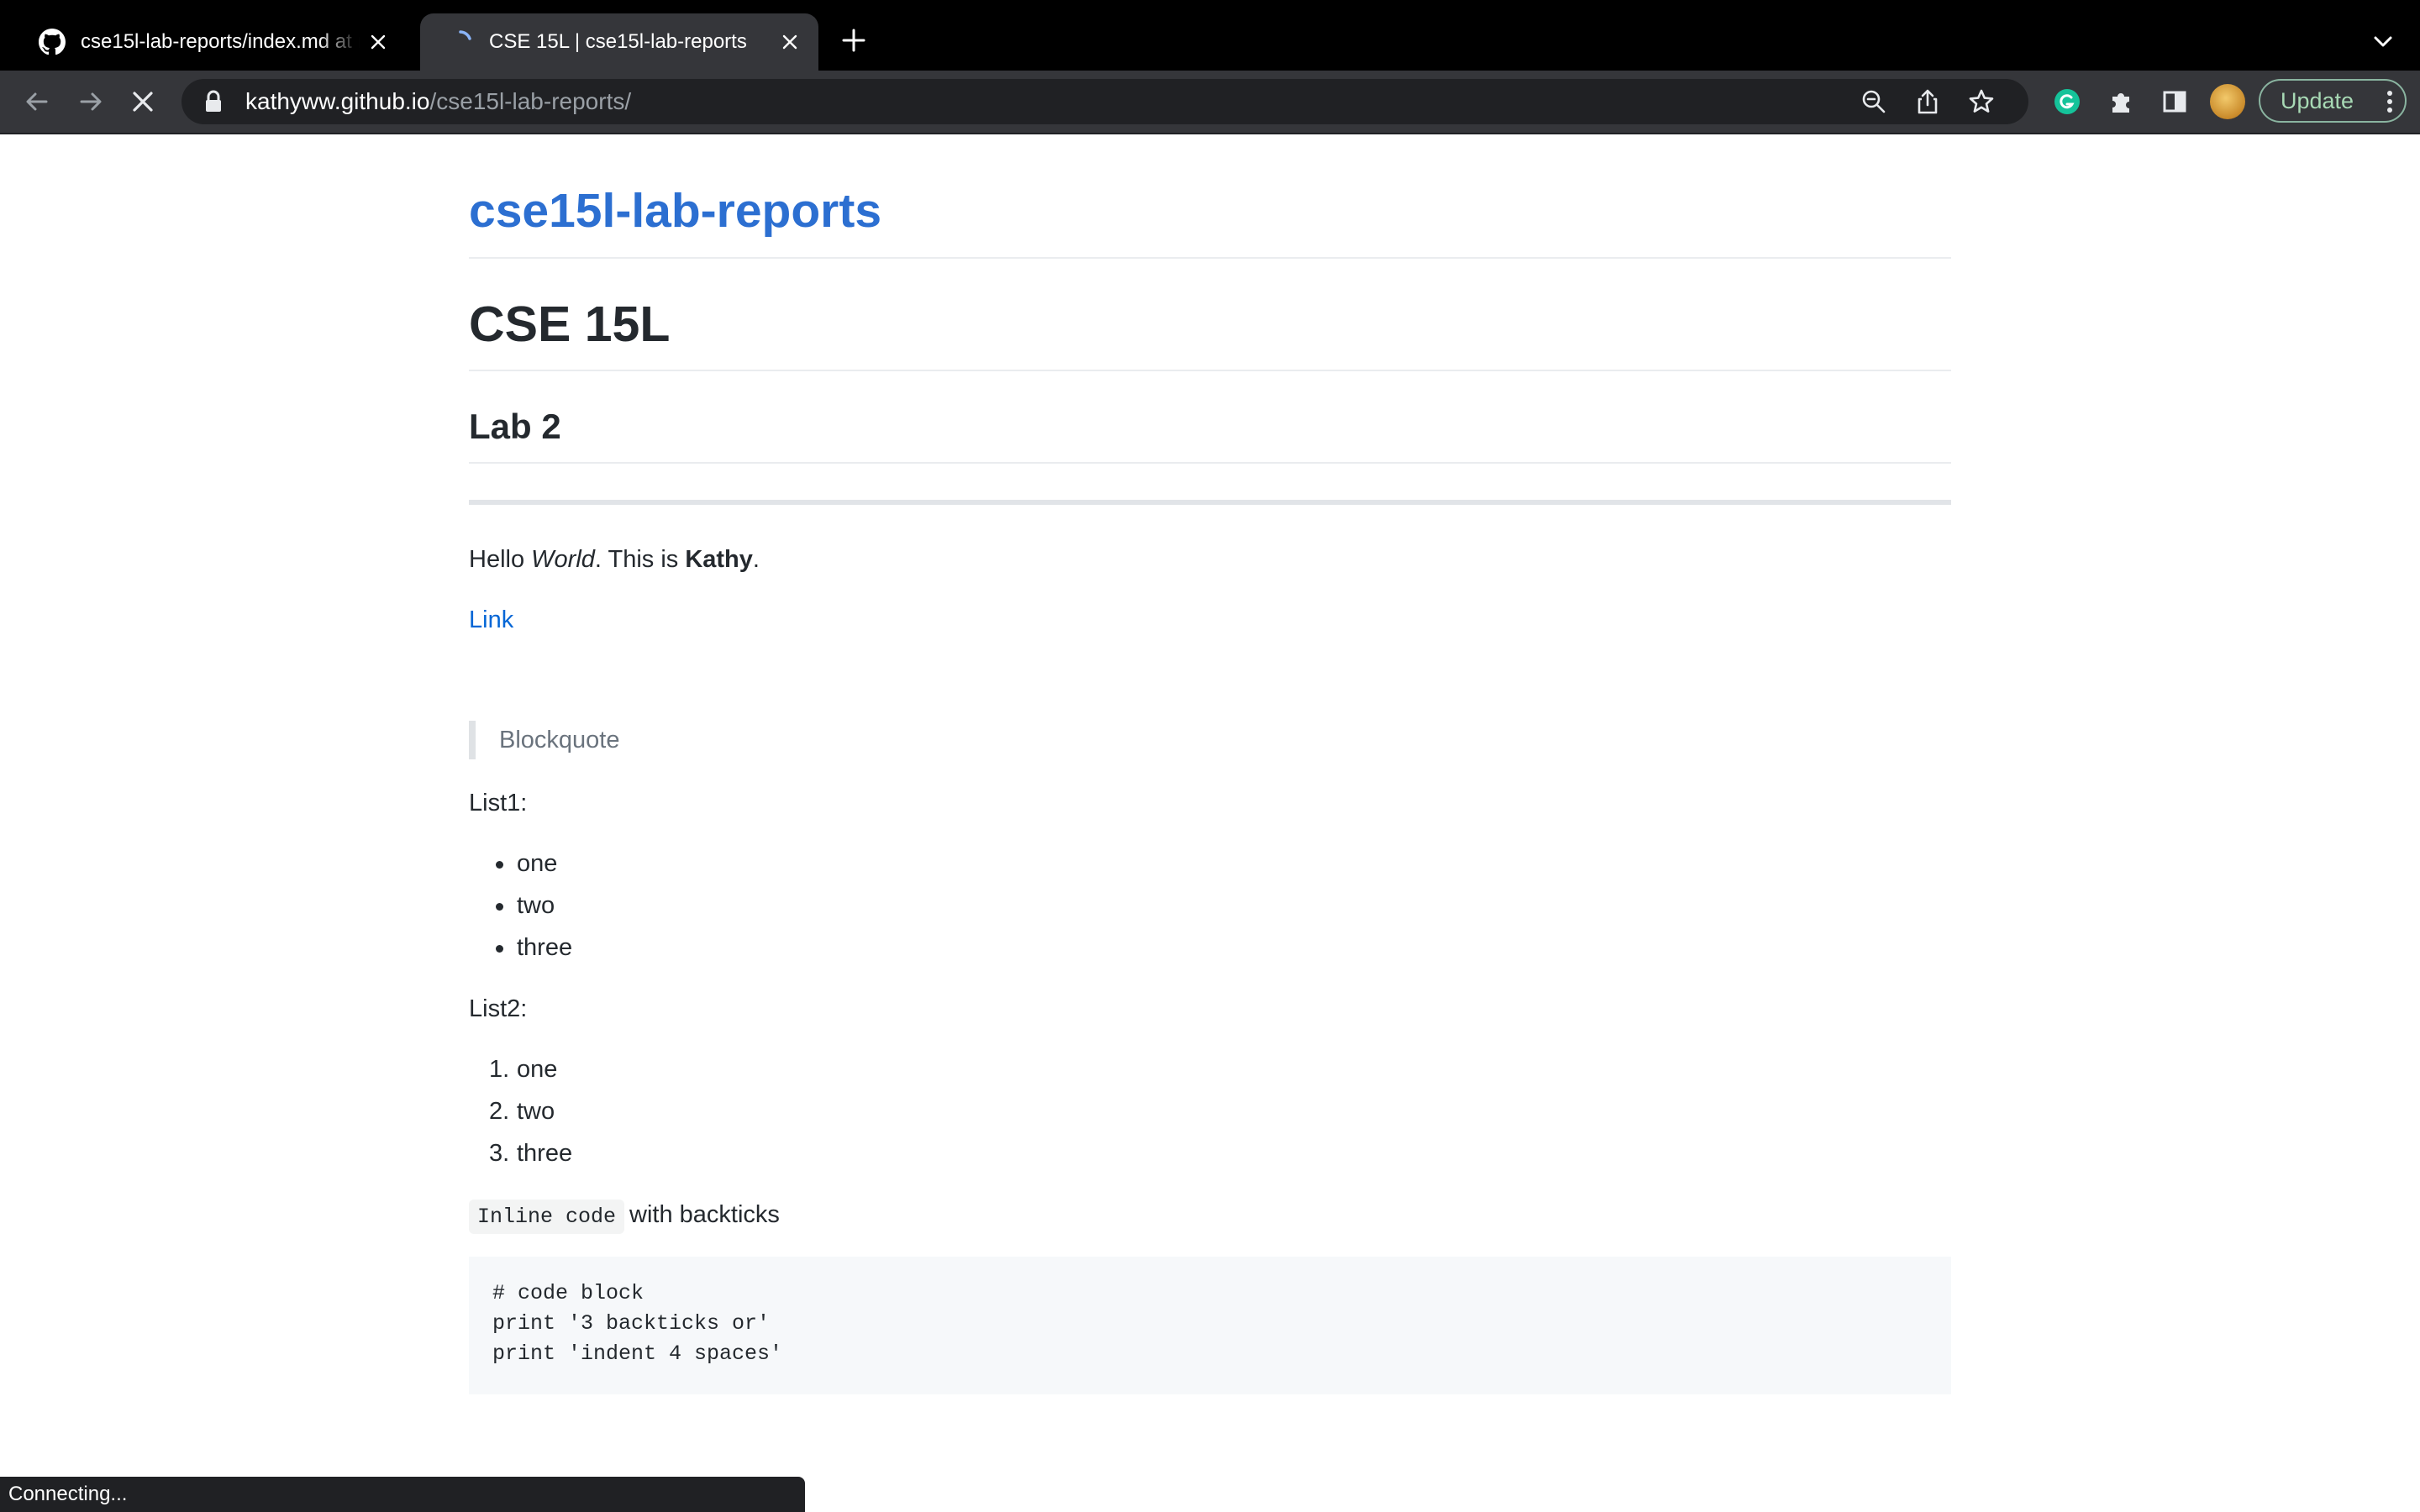 This screenshot has width=2420, height=1512. I want to click on update-button: Update, so click(2333, 101).